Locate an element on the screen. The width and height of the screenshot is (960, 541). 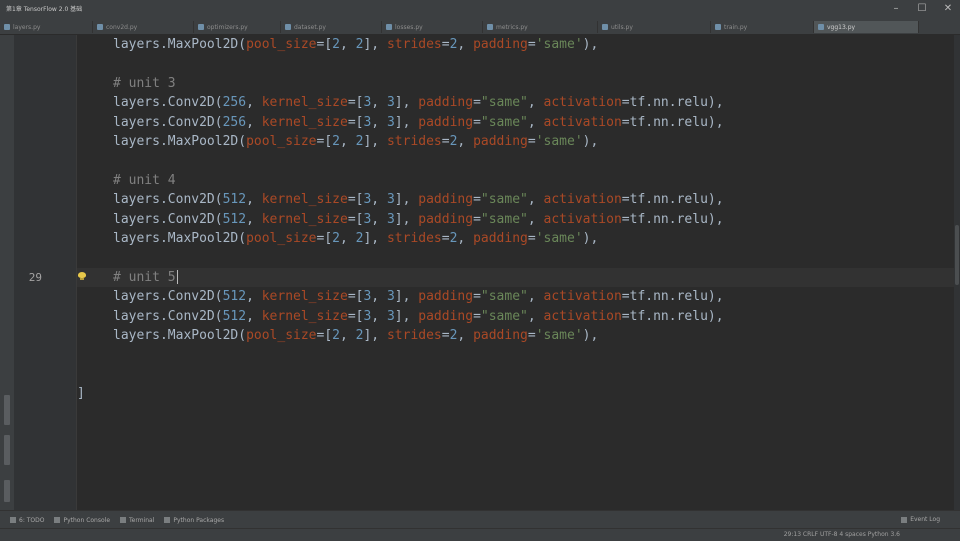
scrollbar-thumb is located at coordinates (957, 255).